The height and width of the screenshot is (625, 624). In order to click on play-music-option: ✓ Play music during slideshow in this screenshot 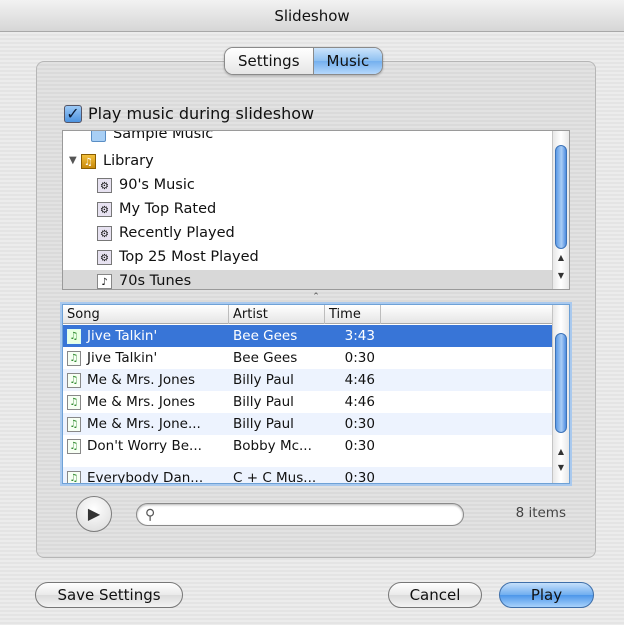, I will do `click(189, 113)`.